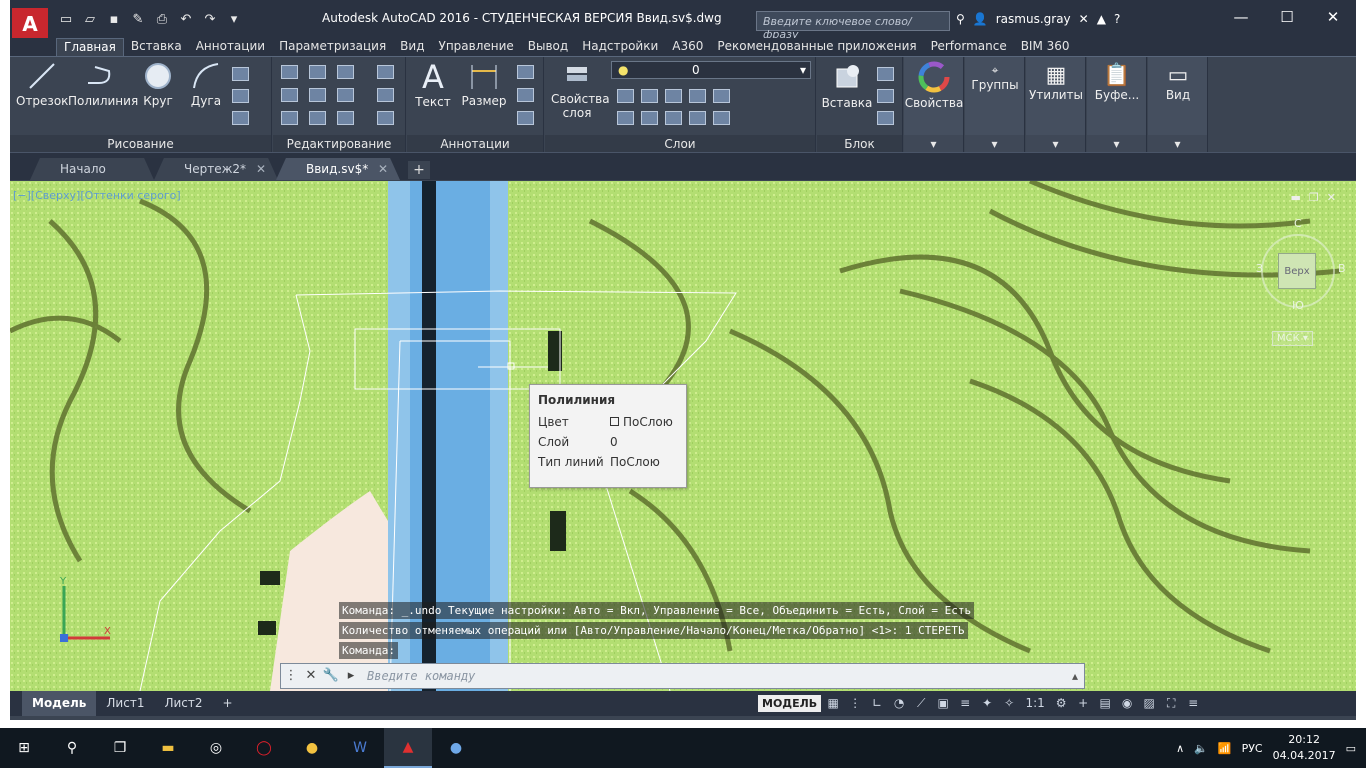 This screenshot has height=768, width=1366. What do you see at coordinates (1178, 105) in the screenshot?
I see `view-panel: ▭ Вид ▾` at bounding box center [1178, 105].